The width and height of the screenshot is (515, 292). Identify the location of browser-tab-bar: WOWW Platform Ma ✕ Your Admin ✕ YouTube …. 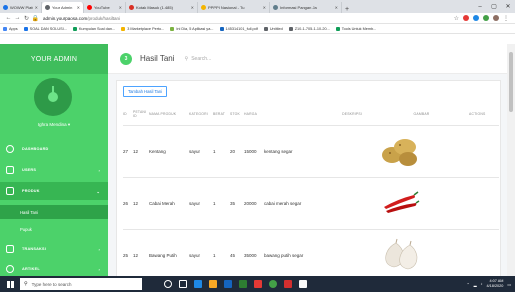
(257, 6).